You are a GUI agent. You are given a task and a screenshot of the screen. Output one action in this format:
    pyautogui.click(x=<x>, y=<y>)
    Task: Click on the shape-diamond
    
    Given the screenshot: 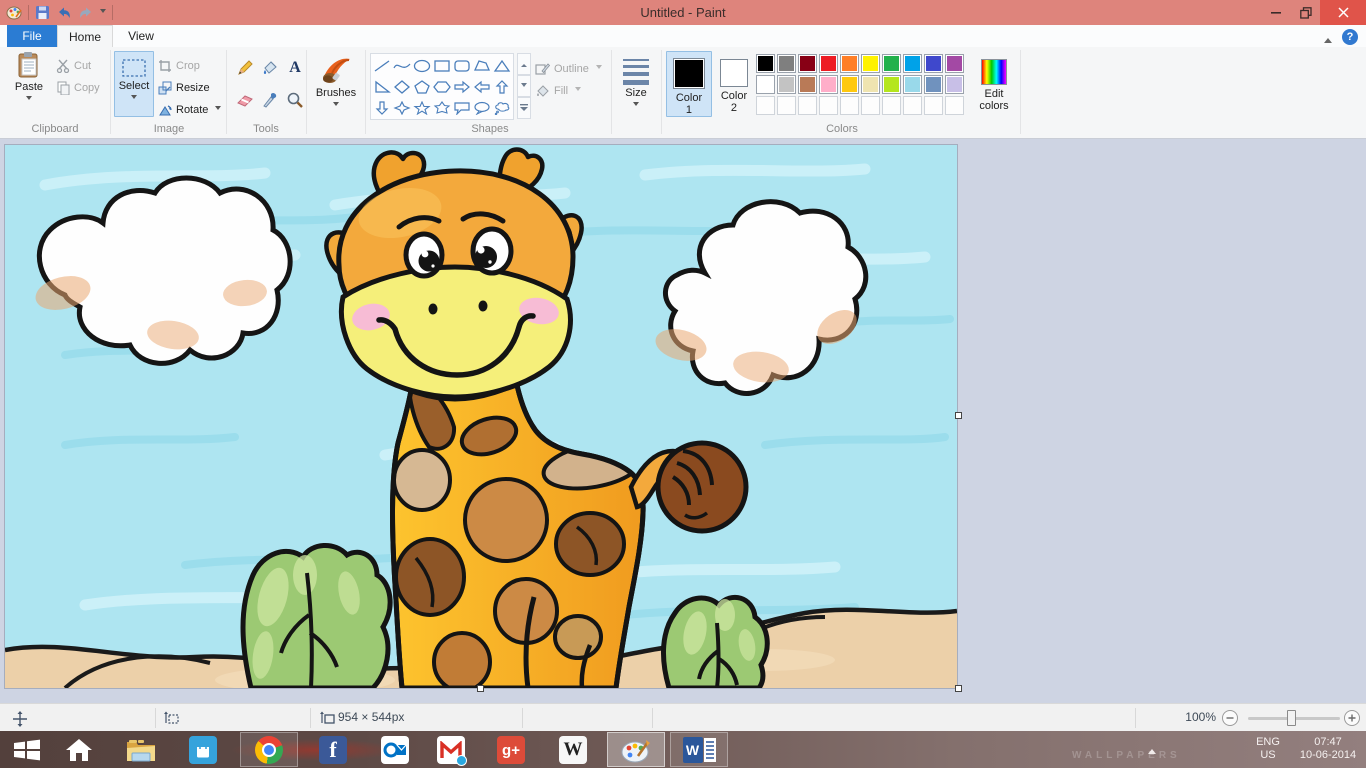 What is the action you would take?
    pyautogui.click(x=402, y=86)
    